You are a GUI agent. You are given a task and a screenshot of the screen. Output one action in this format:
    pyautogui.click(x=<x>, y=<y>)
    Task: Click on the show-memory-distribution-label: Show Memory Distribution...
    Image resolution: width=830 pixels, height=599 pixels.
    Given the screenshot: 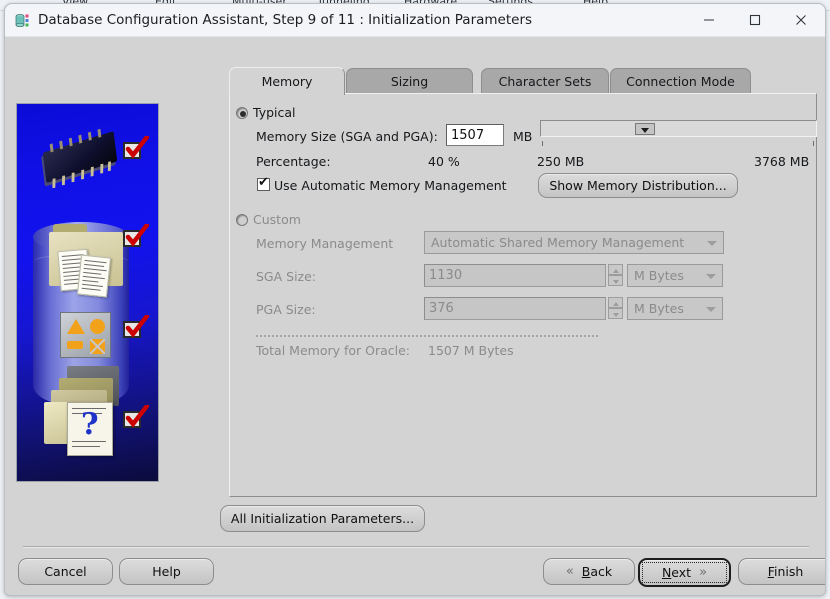 What is the action you would take?
    pyautogui.click(x=638, y=185)
    